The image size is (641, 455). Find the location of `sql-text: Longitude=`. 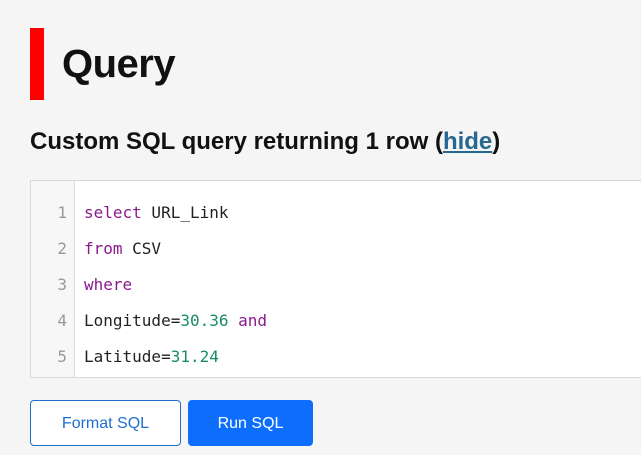

sql-text: Longitude= is located at coordinates (132, 320).